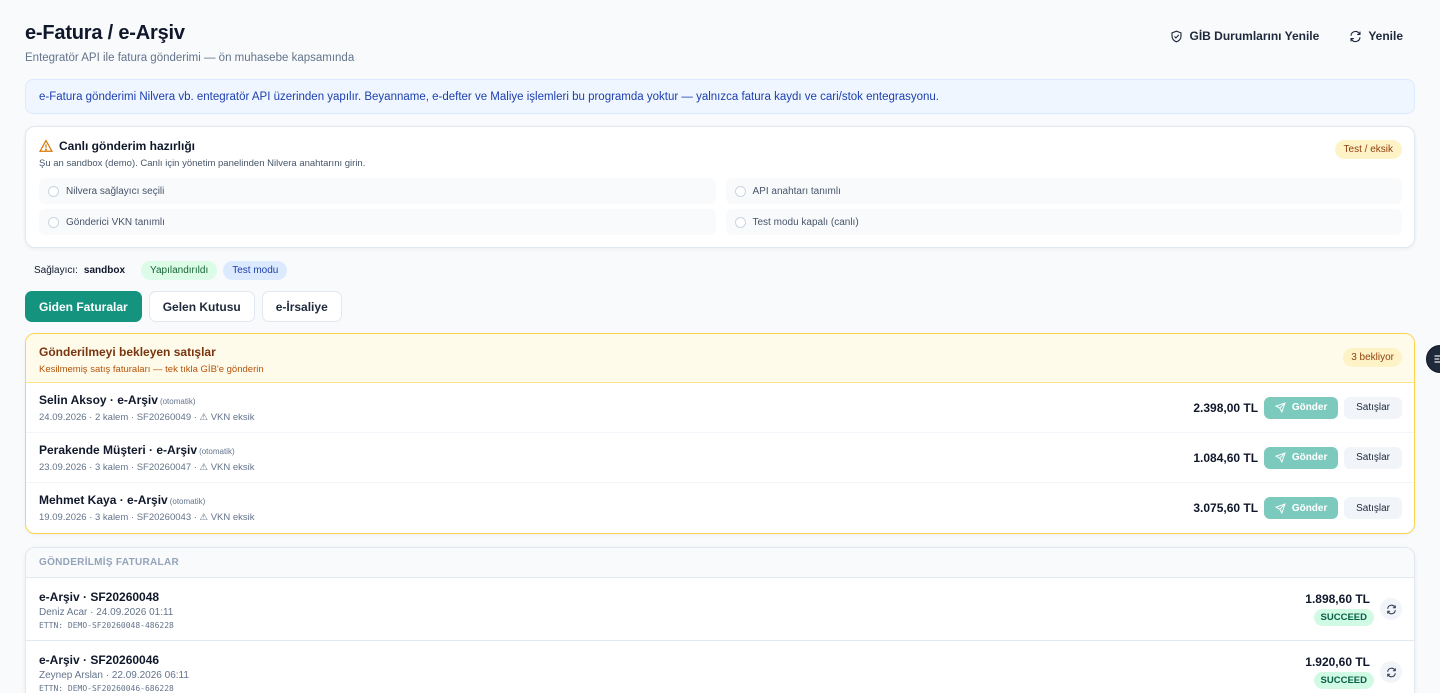  I want to click on provider-mode-badge: Test modu, so click(255, 270).